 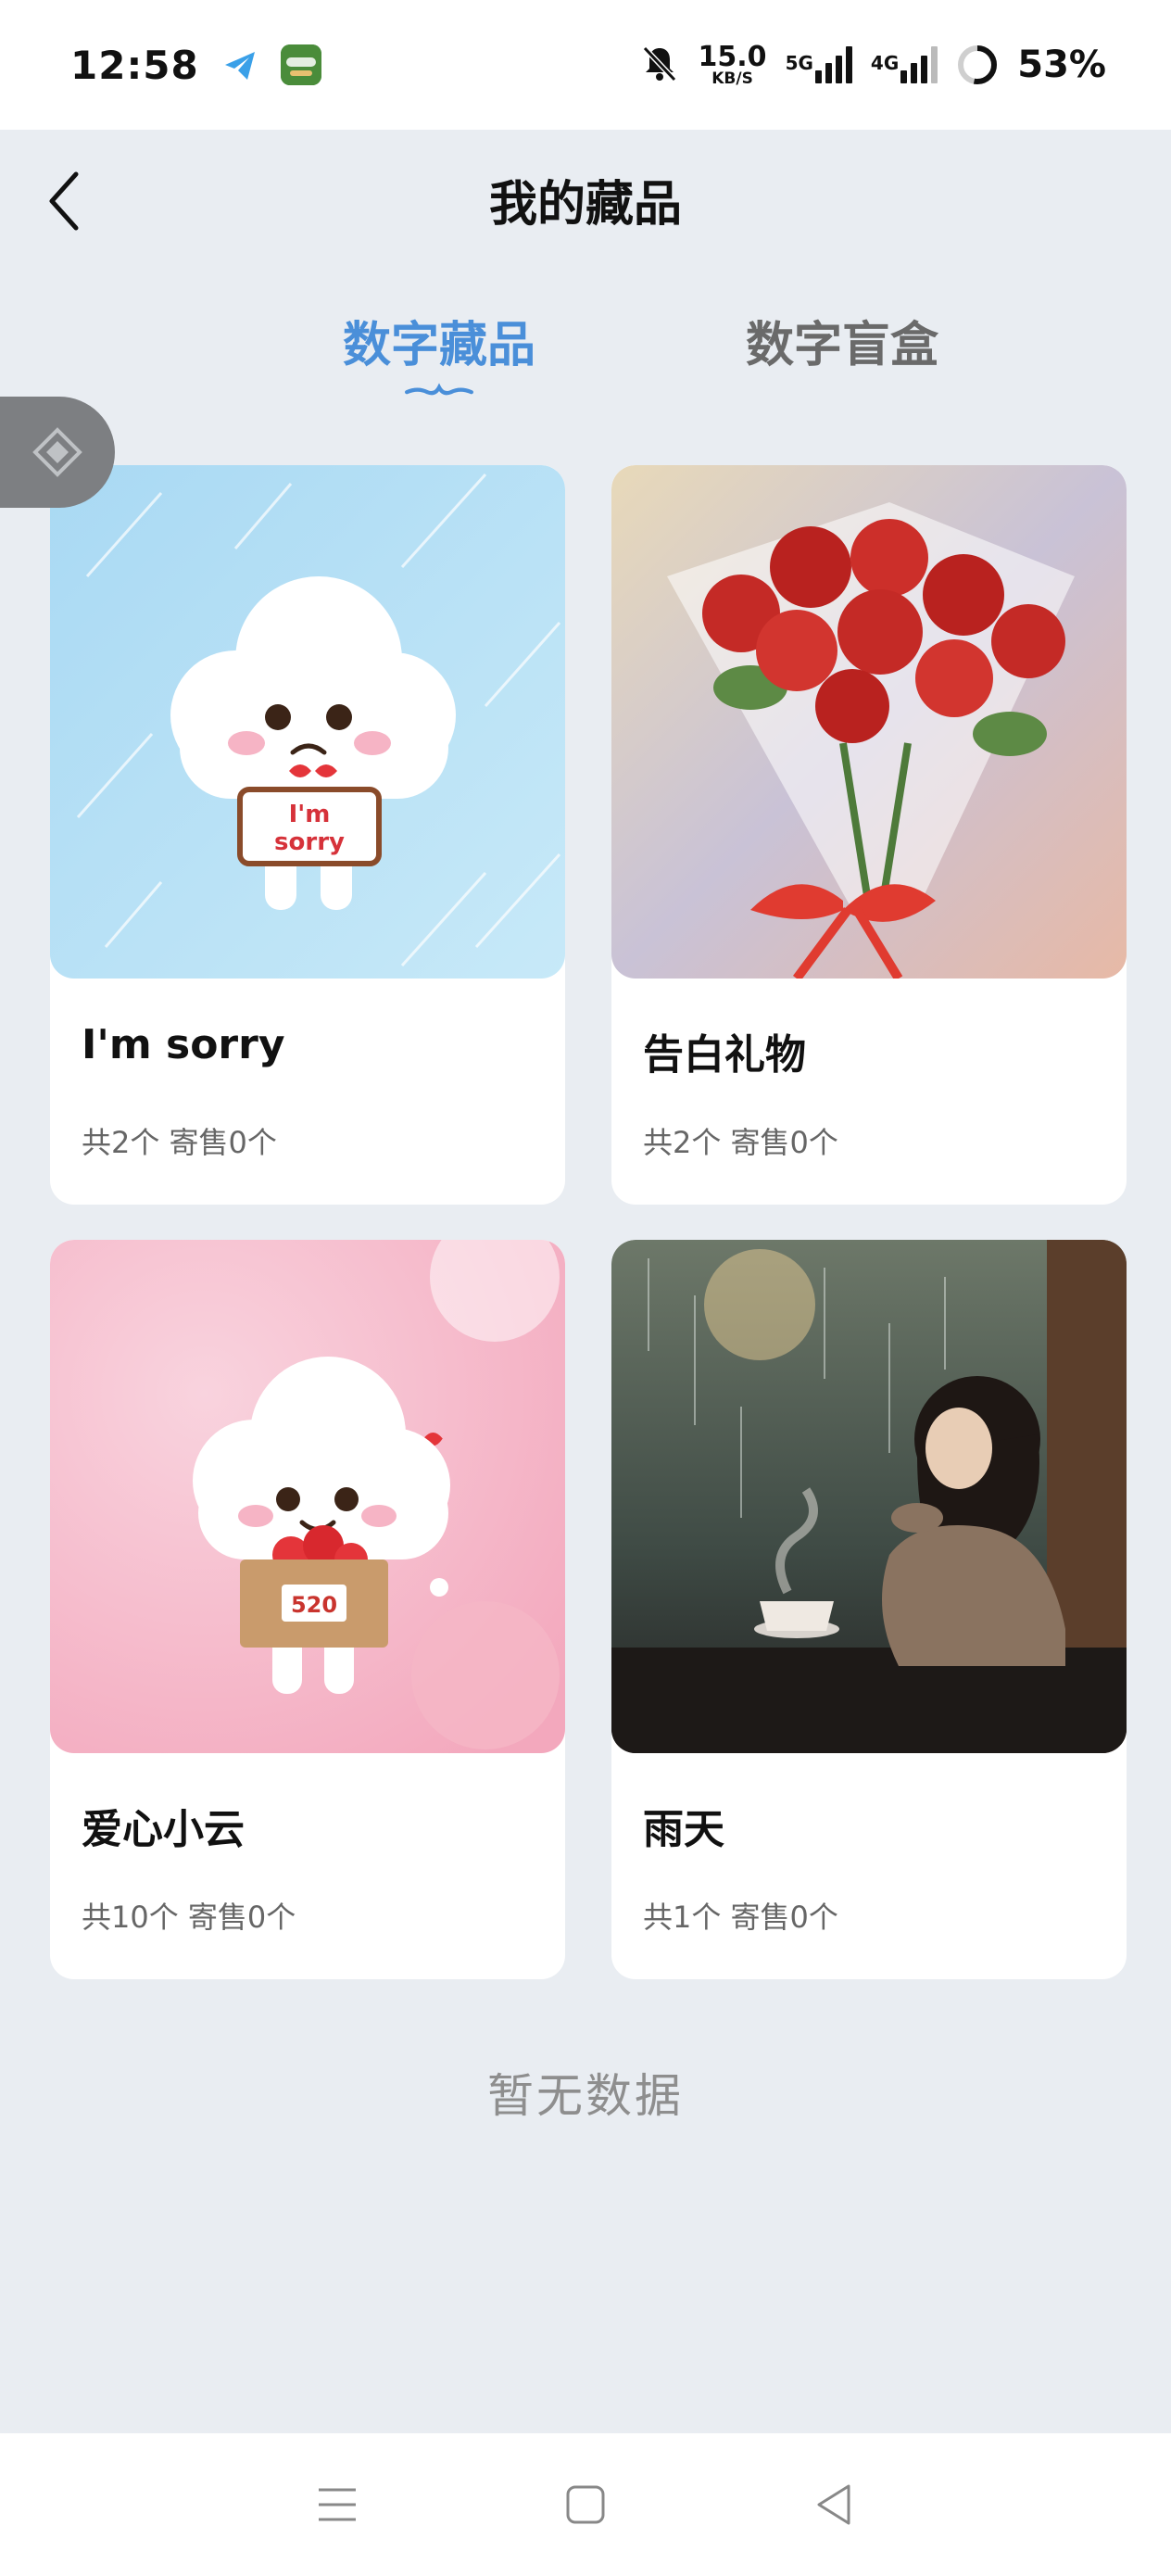 I want to click on page-header: 我的藏品, so click(x=585, y=200).